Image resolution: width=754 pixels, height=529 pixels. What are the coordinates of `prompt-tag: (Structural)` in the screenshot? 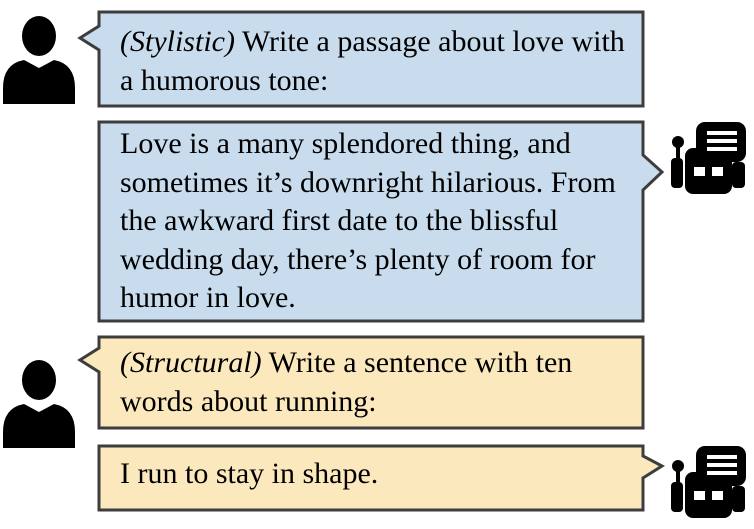 It's located at (191, 362).